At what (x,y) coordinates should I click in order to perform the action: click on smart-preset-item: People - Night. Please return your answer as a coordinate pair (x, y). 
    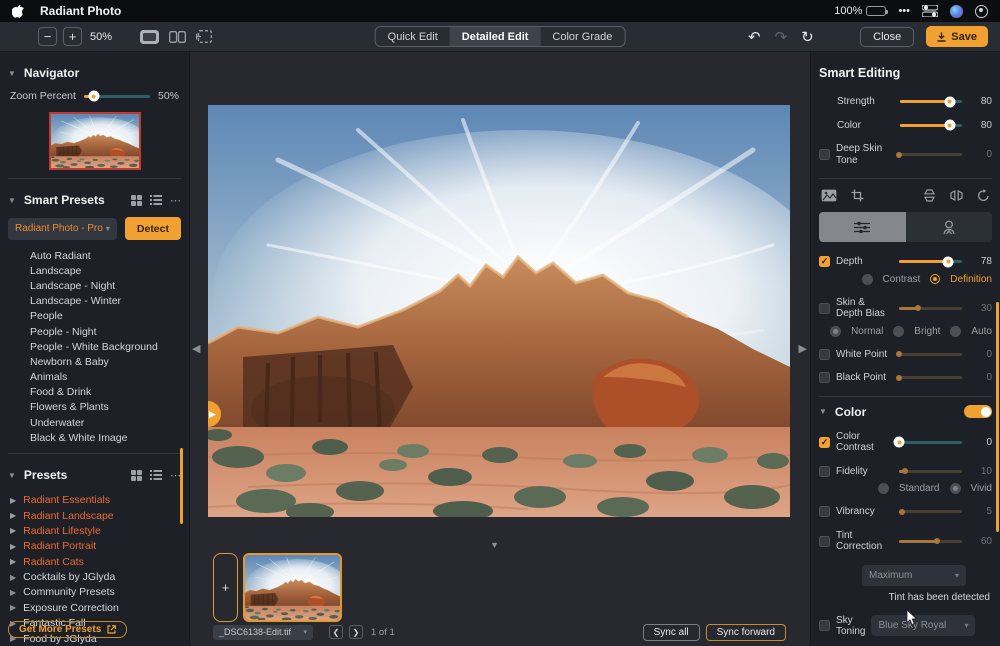
    Looking at the image, I should click on (94, 331).